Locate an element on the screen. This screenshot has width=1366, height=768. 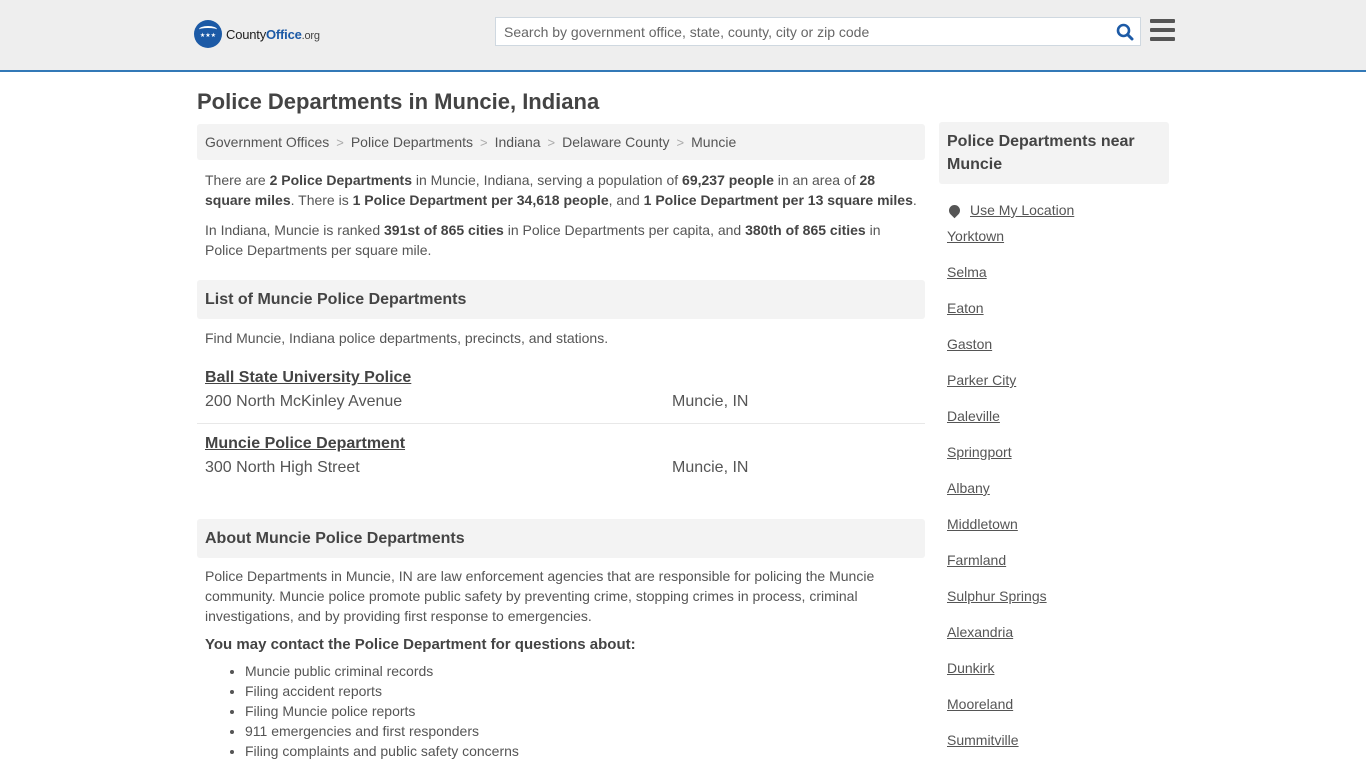
search-button is located at coordinates (1125, 31).